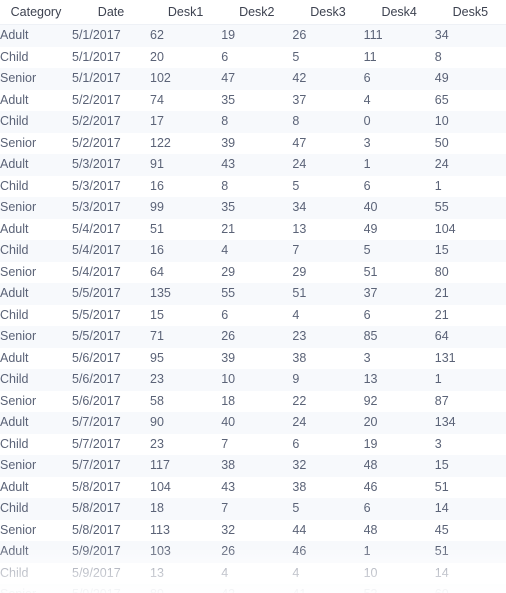 The image size is (506, 593). What do you see at coordinates (253, 358) in the screenshot?
I see `table-row: Adult 5/6/2017 95 39 38 3 131` at bounding box center [253, 358].